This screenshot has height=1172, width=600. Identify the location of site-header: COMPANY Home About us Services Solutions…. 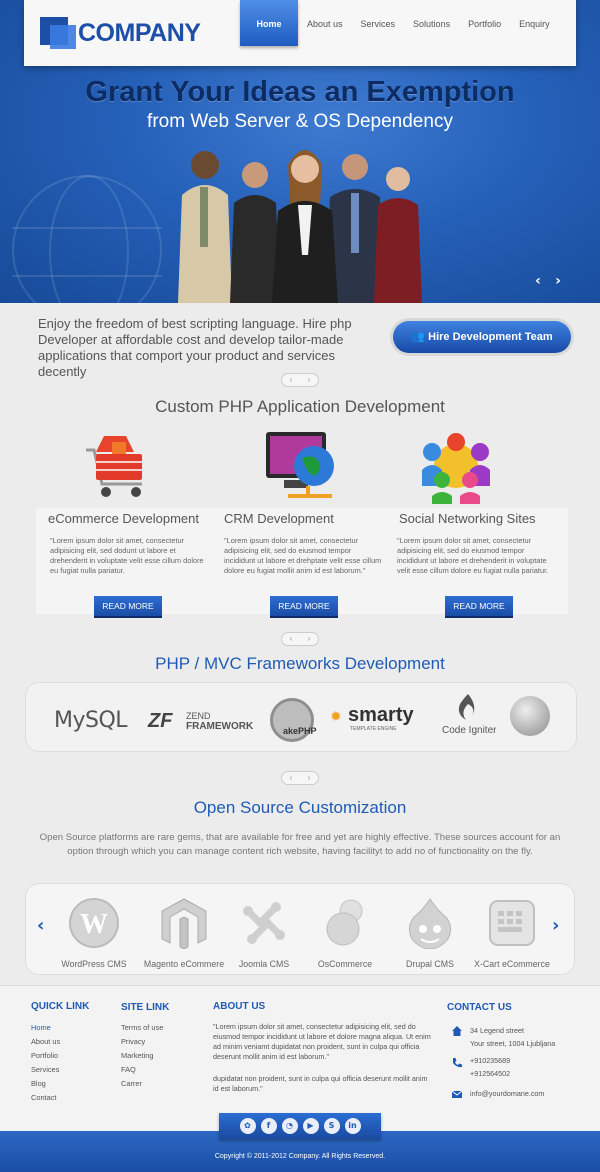
(300, 33).